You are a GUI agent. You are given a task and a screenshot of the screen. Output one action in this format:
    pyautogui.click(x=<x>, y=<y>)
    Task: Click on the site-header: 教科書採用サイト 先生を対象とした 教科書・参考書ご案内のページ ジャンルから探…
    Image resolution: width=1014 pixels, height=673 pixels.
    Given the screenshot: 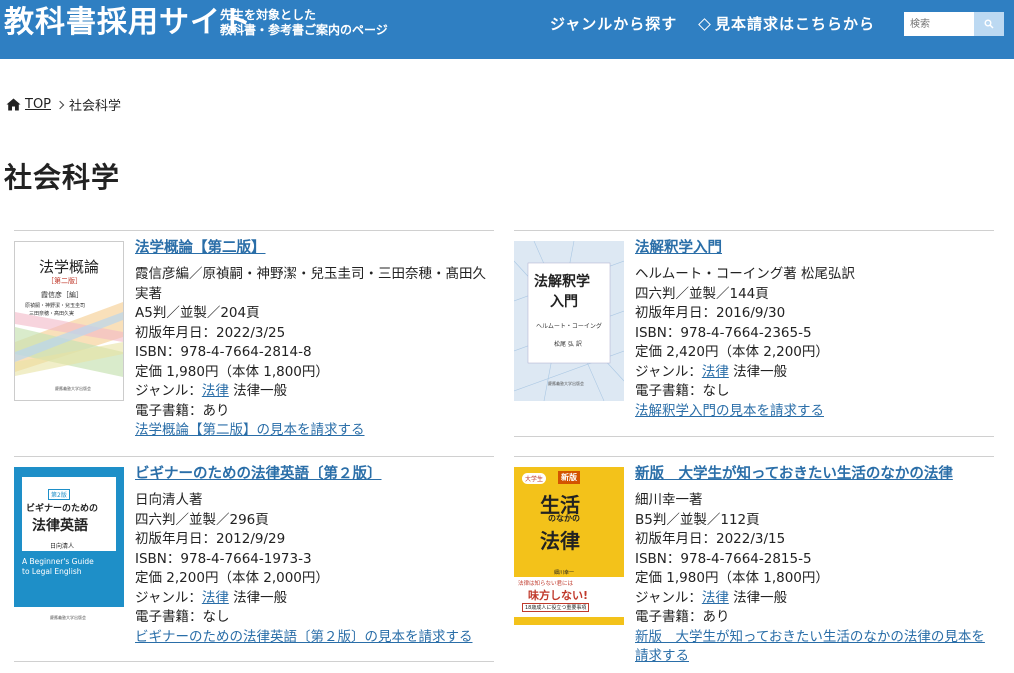 What is the action you would take?
    pyautogui.click(x=507, y=29)
    